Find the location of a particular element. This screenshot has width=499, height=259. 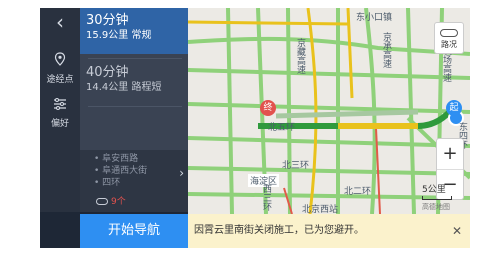

traffic-icon is located at coordinates (449, 33).